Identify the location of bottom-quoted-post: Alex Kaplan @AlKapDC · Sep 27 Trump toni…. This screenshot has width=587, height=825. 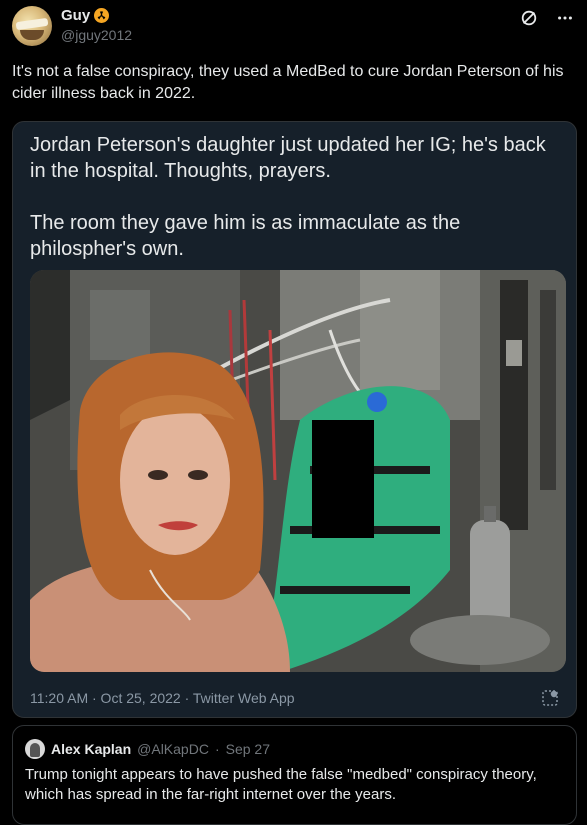
(294, 775).